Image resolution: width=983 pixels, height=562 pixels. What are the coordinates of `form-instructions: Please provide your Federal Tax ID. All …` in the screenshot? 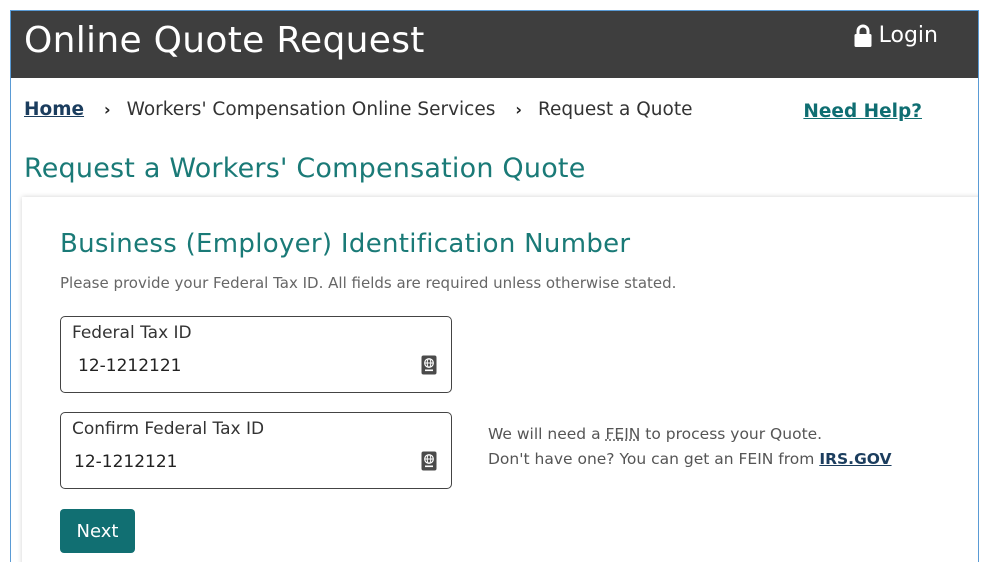 It's located at (368, 283).